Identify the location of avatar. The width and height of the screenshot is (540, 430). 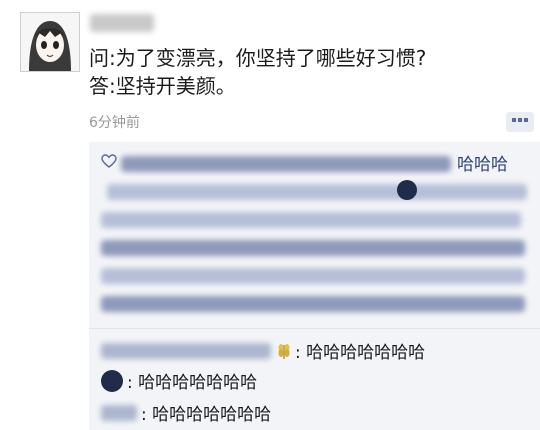
(50, 42).